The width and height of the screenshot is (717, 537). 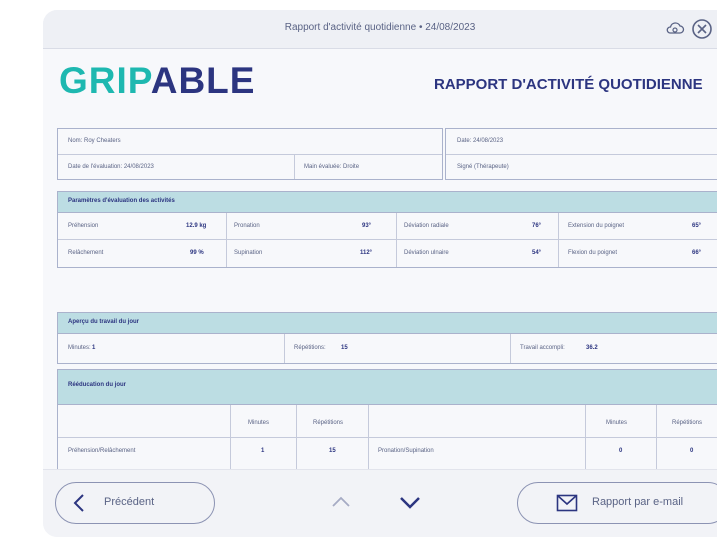 I want to click on gripable-logo: GRIPABLE, so click(x=157, y=80).